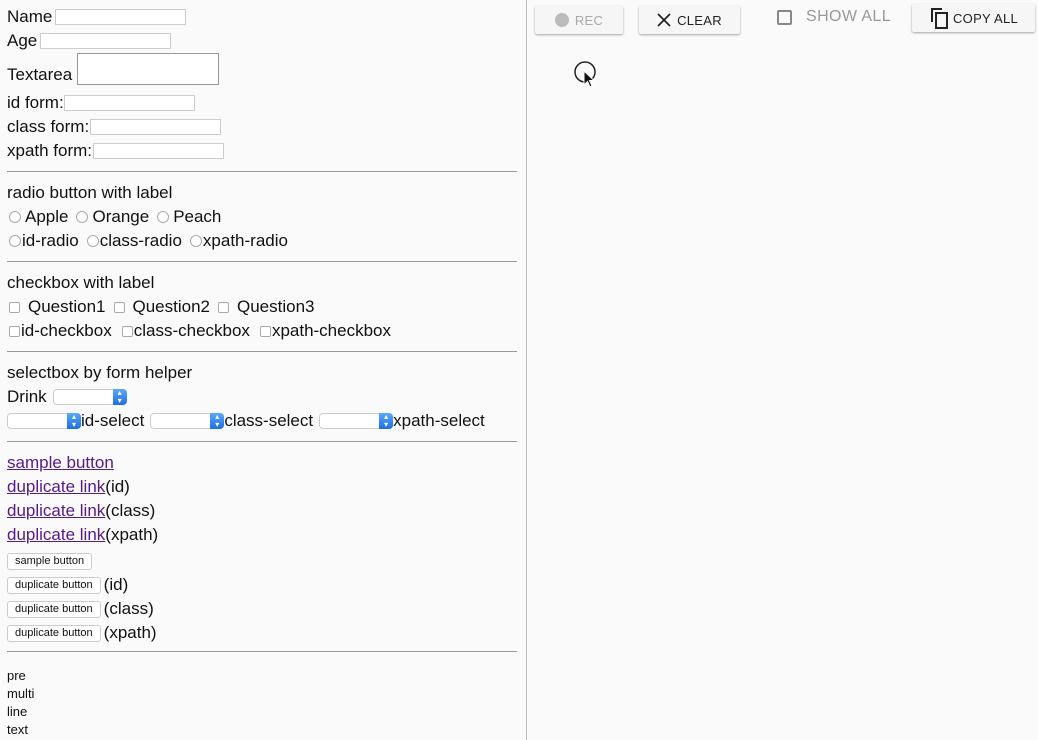 The image size is (1038, 740). I want to click on duplicate-link-class-row: duplicate link (class), so click(81, 511).